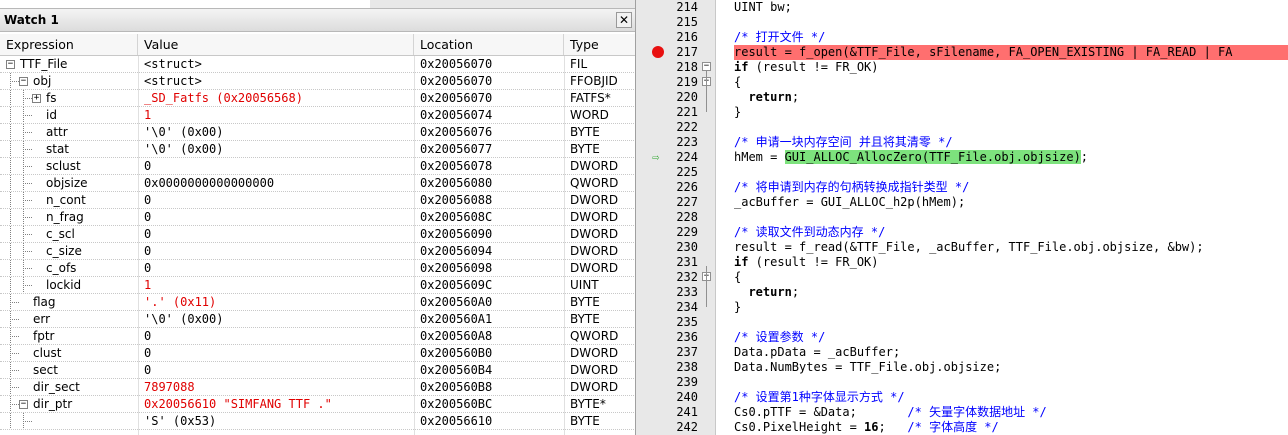  Describe the element at coordinates (279, 404) in the screenshot. I see `value-cell: 0x20056610 "SIMFANG TTF ."` at that location.